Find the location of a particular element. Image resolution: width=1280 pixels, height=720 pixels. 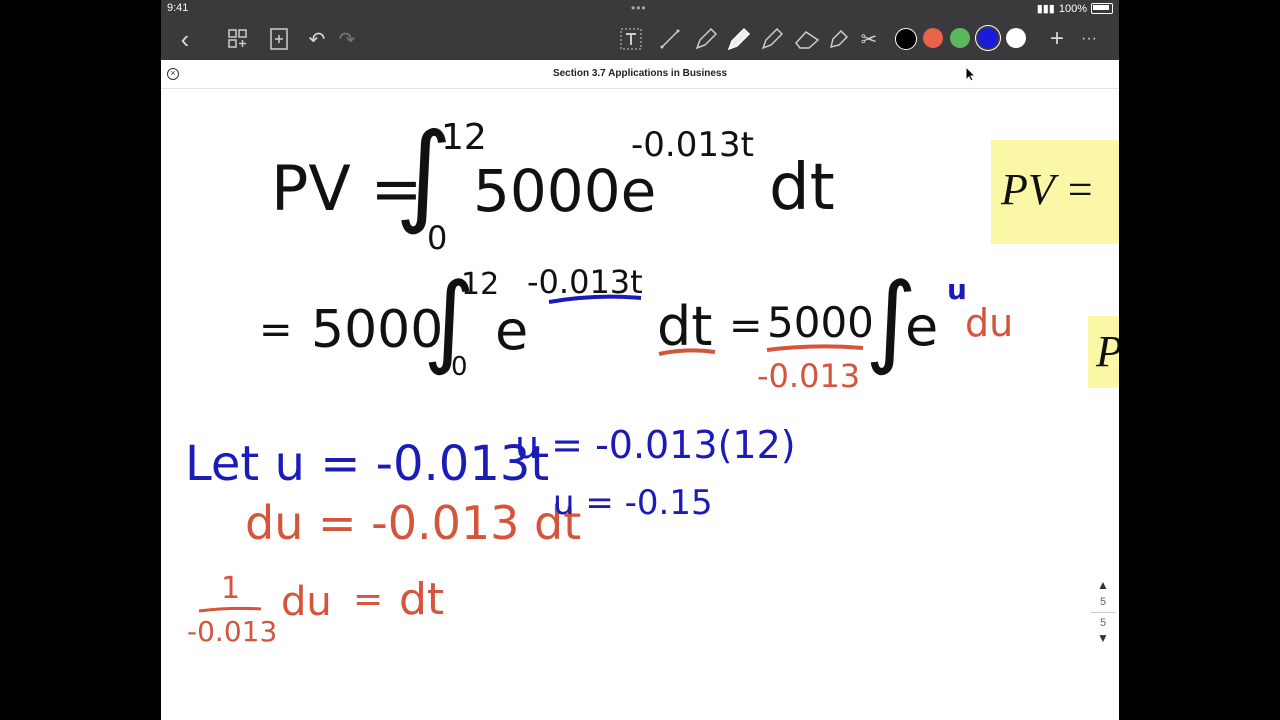

integral-upper-1: 12 is located at coordinates (464, 137).